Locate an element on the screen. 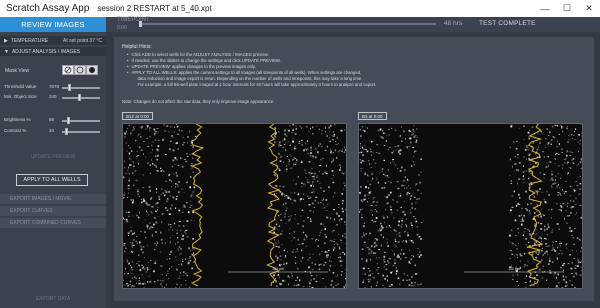 The height and width of the screenshot is (308, 600). timepoint-slider-track is located at coordinates (288, 24).